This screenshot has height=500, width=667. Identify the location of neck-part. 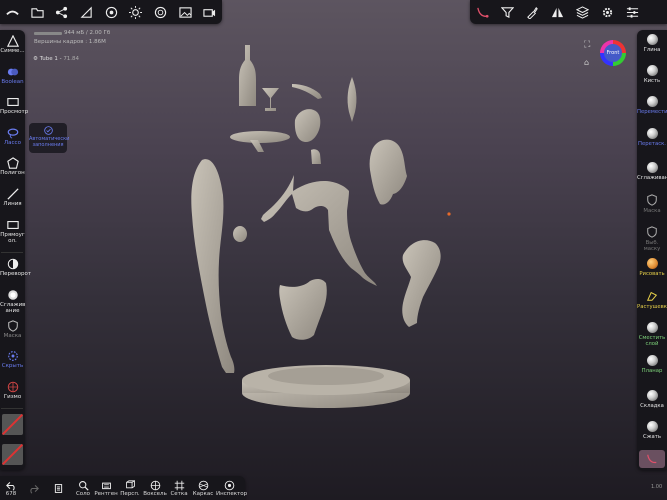
(316, 156).